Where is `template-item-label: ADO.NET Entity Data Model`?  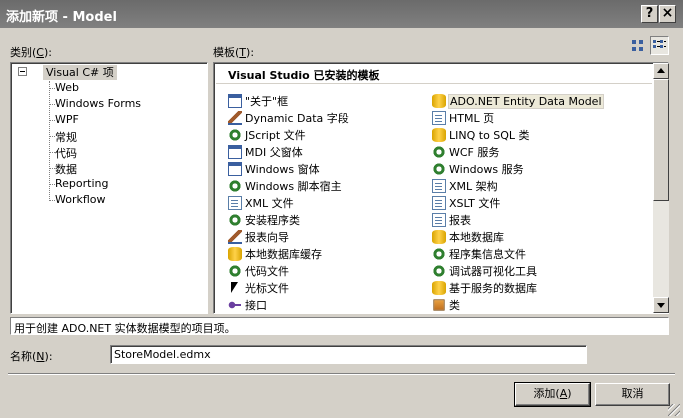 template-item-label: ADO.NET Entity Data Model is located at coordinates (526, 101).